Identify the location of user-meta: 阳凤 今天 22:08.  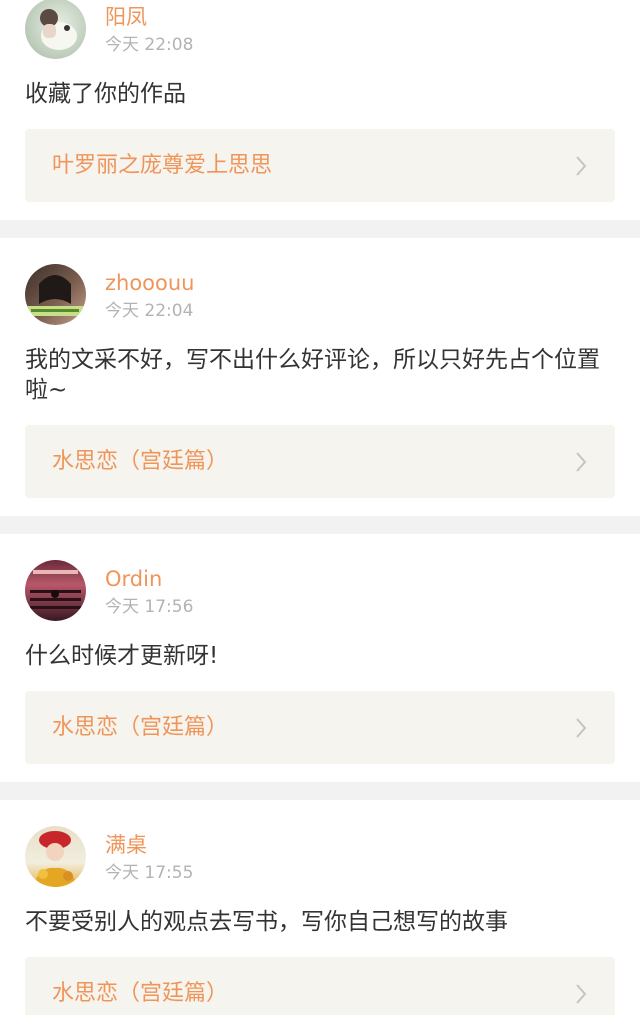
(149, 28).